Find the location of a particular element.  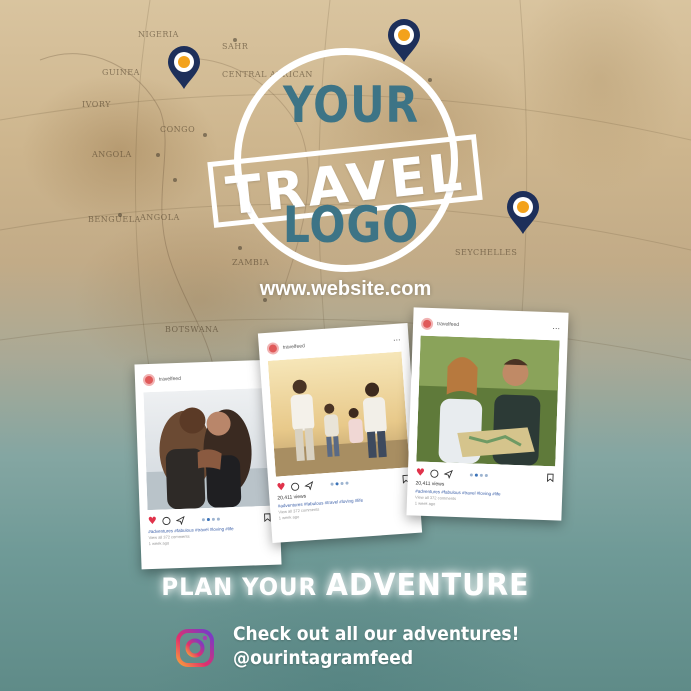

website-url: www.website.com is located at coordinates (345, 289).